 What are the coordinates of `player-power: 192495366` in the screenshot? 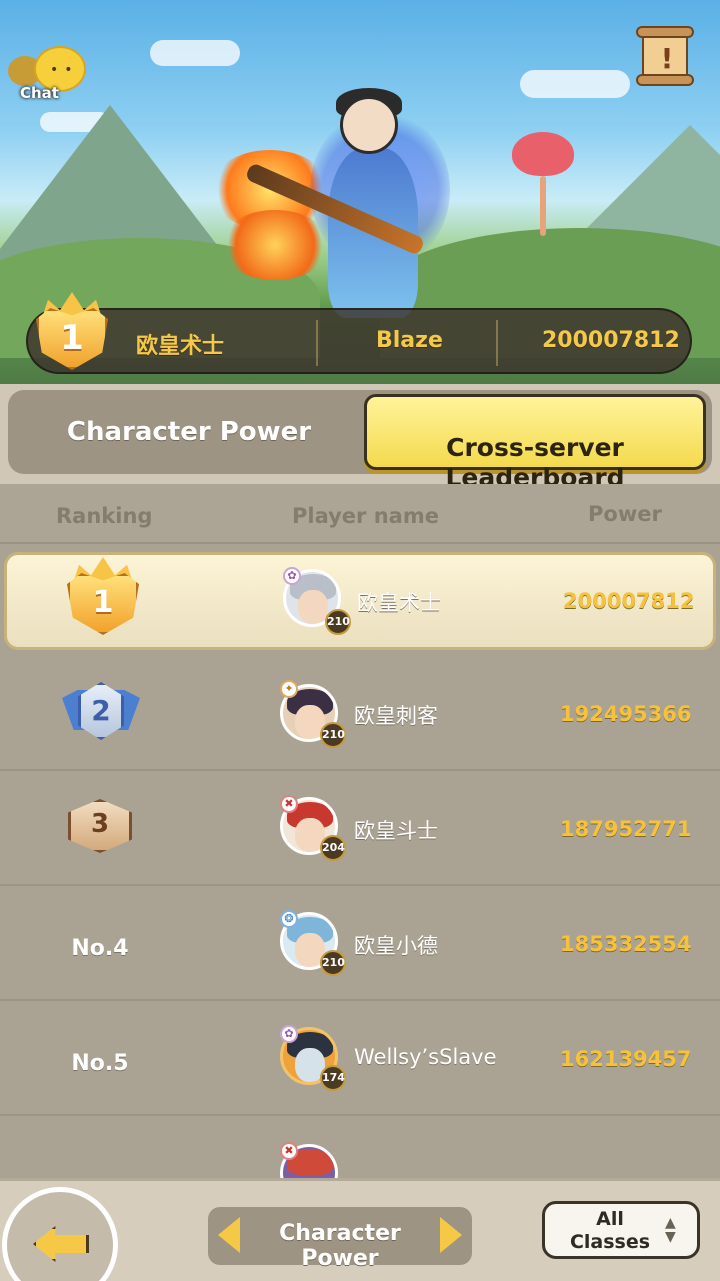 It's located at (626, 714).